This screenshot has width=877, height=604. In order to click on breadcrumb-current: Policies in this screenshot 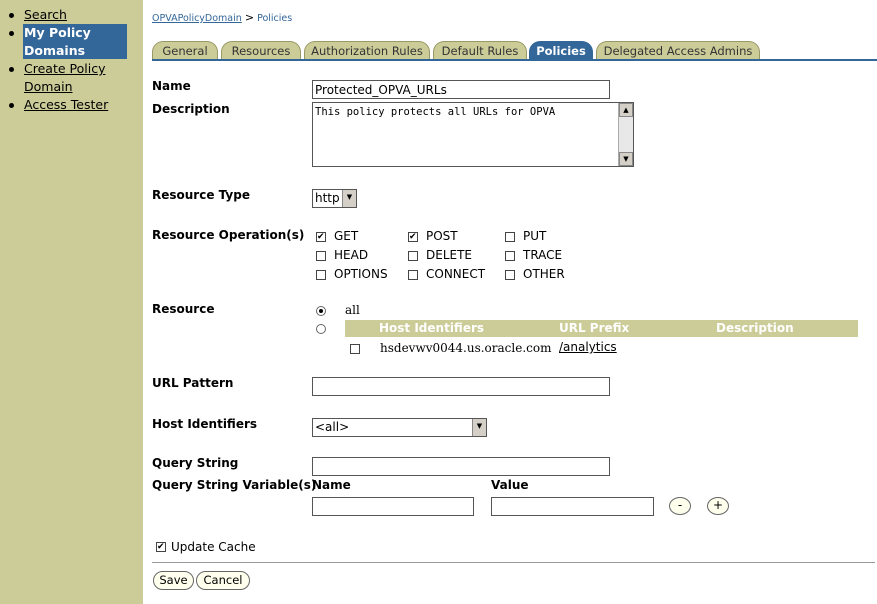, I will do `click(275, 18)`.